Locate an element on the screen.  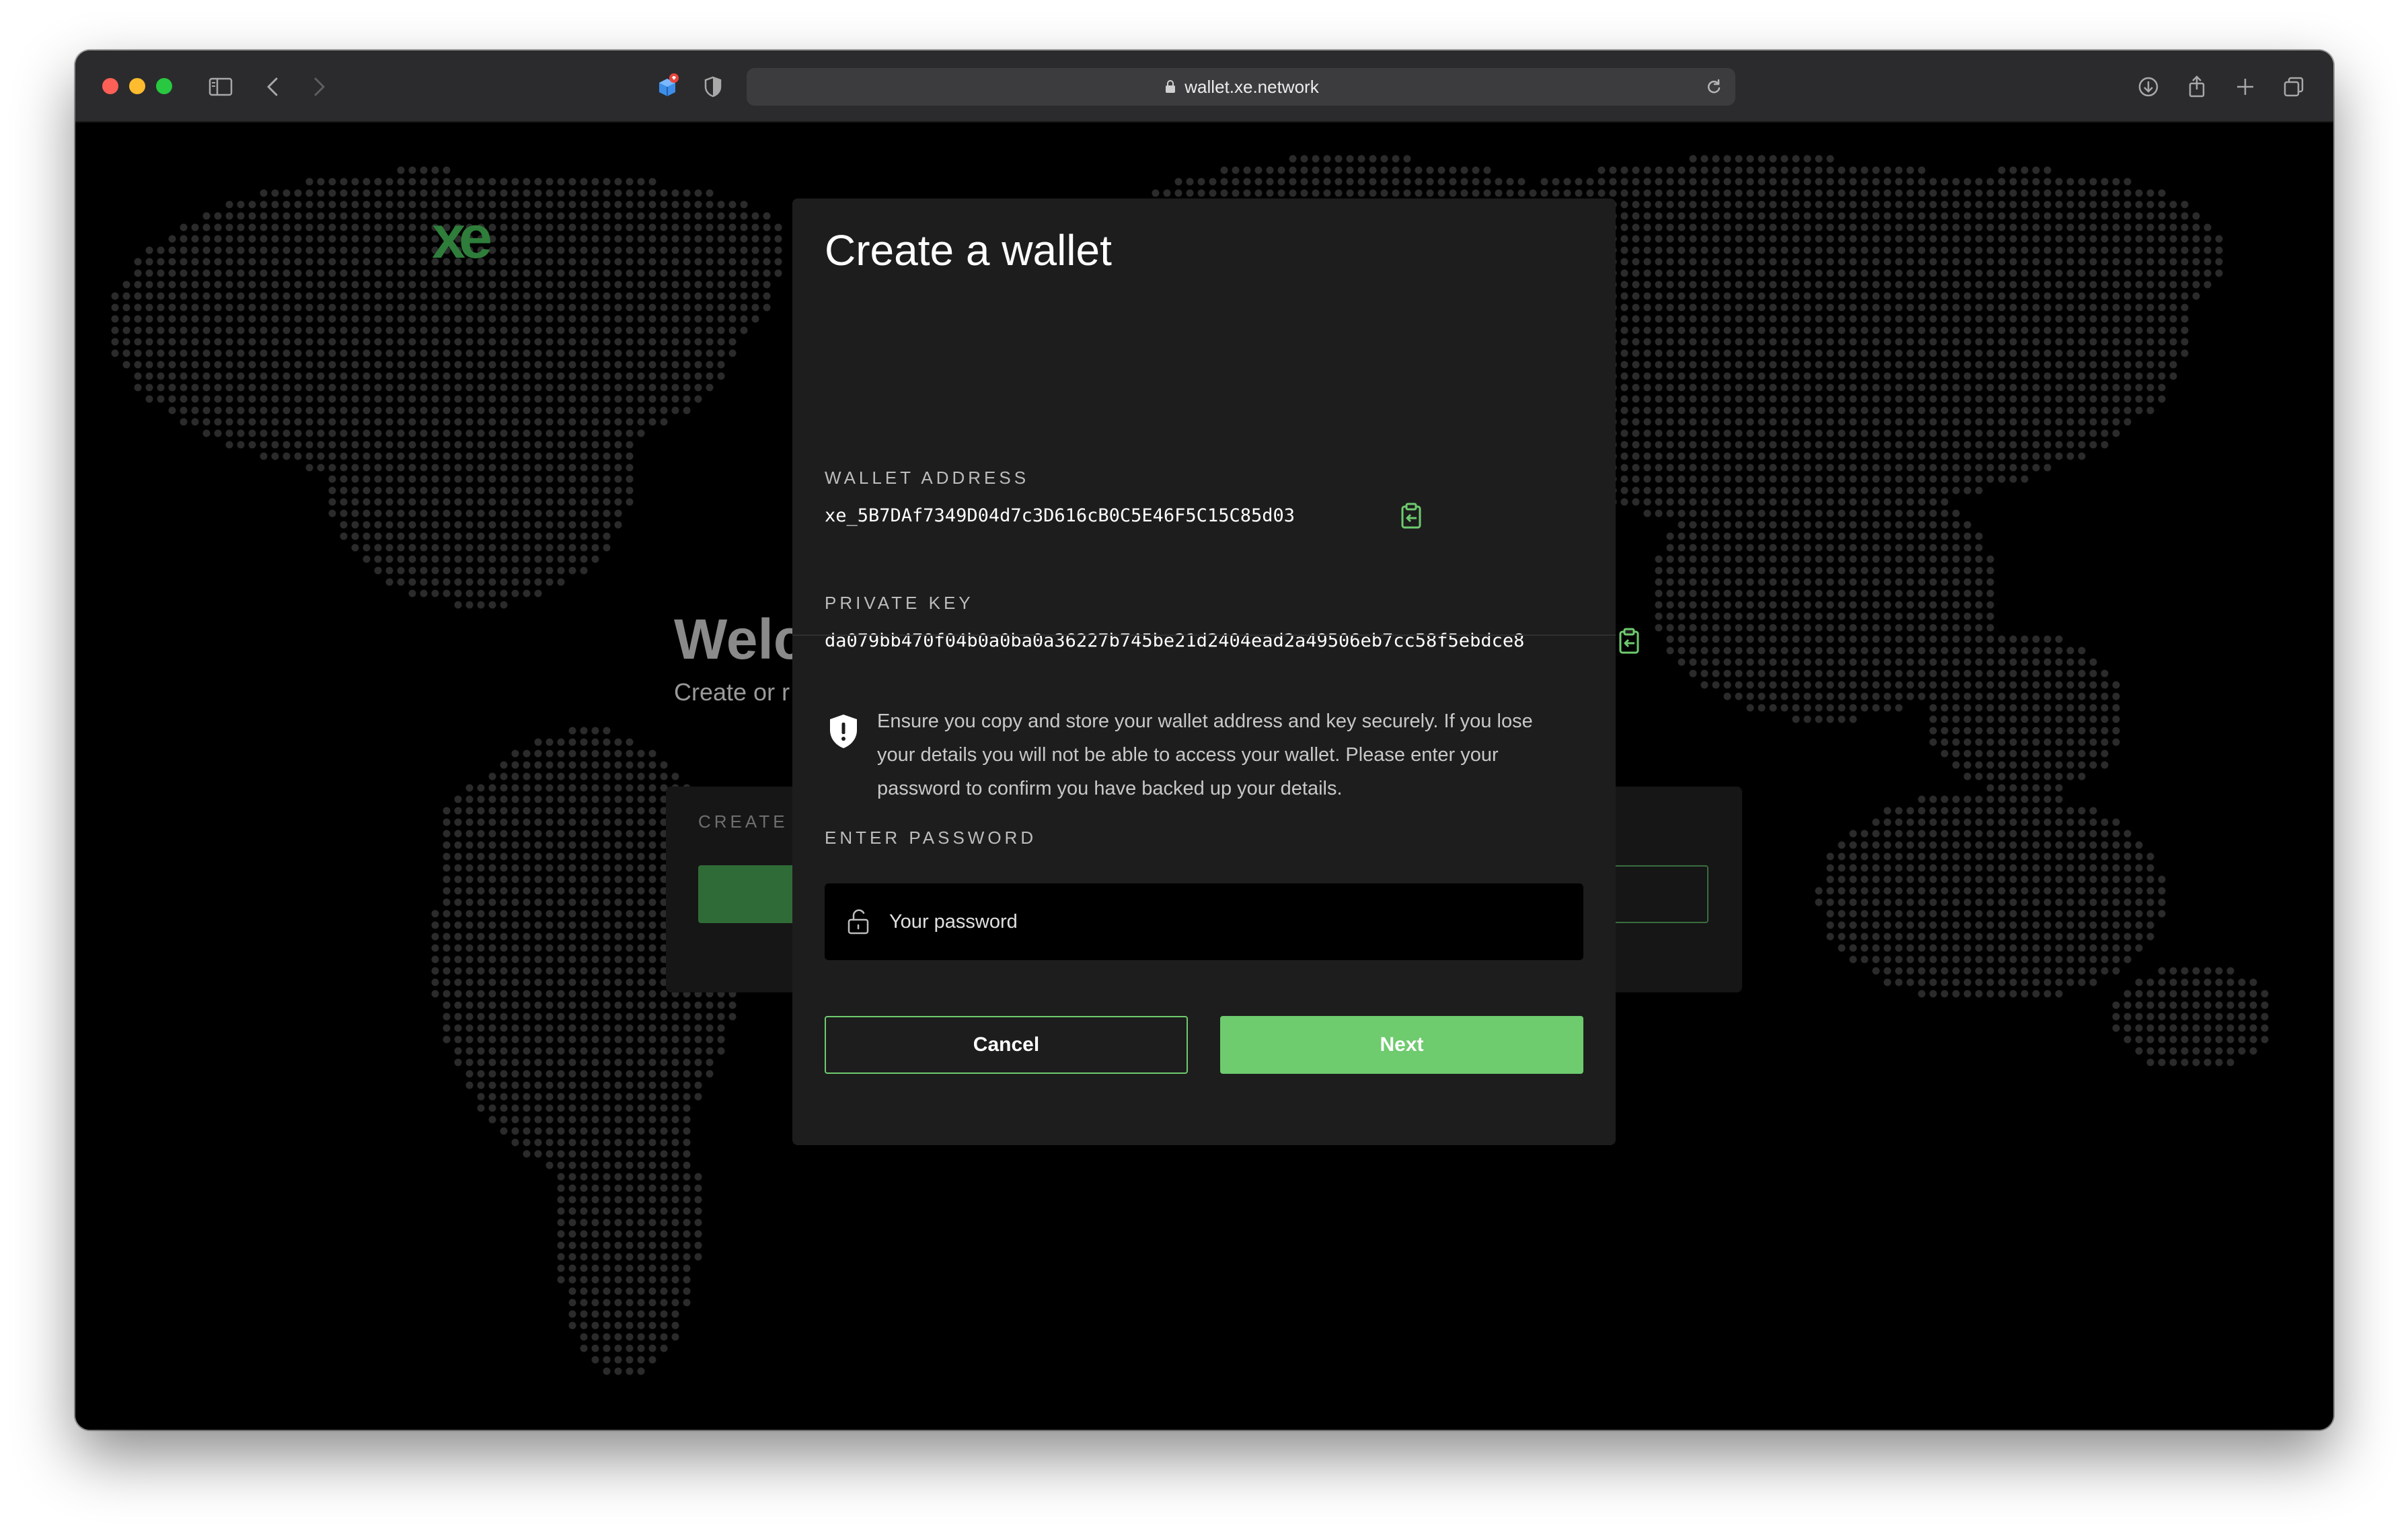
extension-icon is located at coordinates (667, 86).